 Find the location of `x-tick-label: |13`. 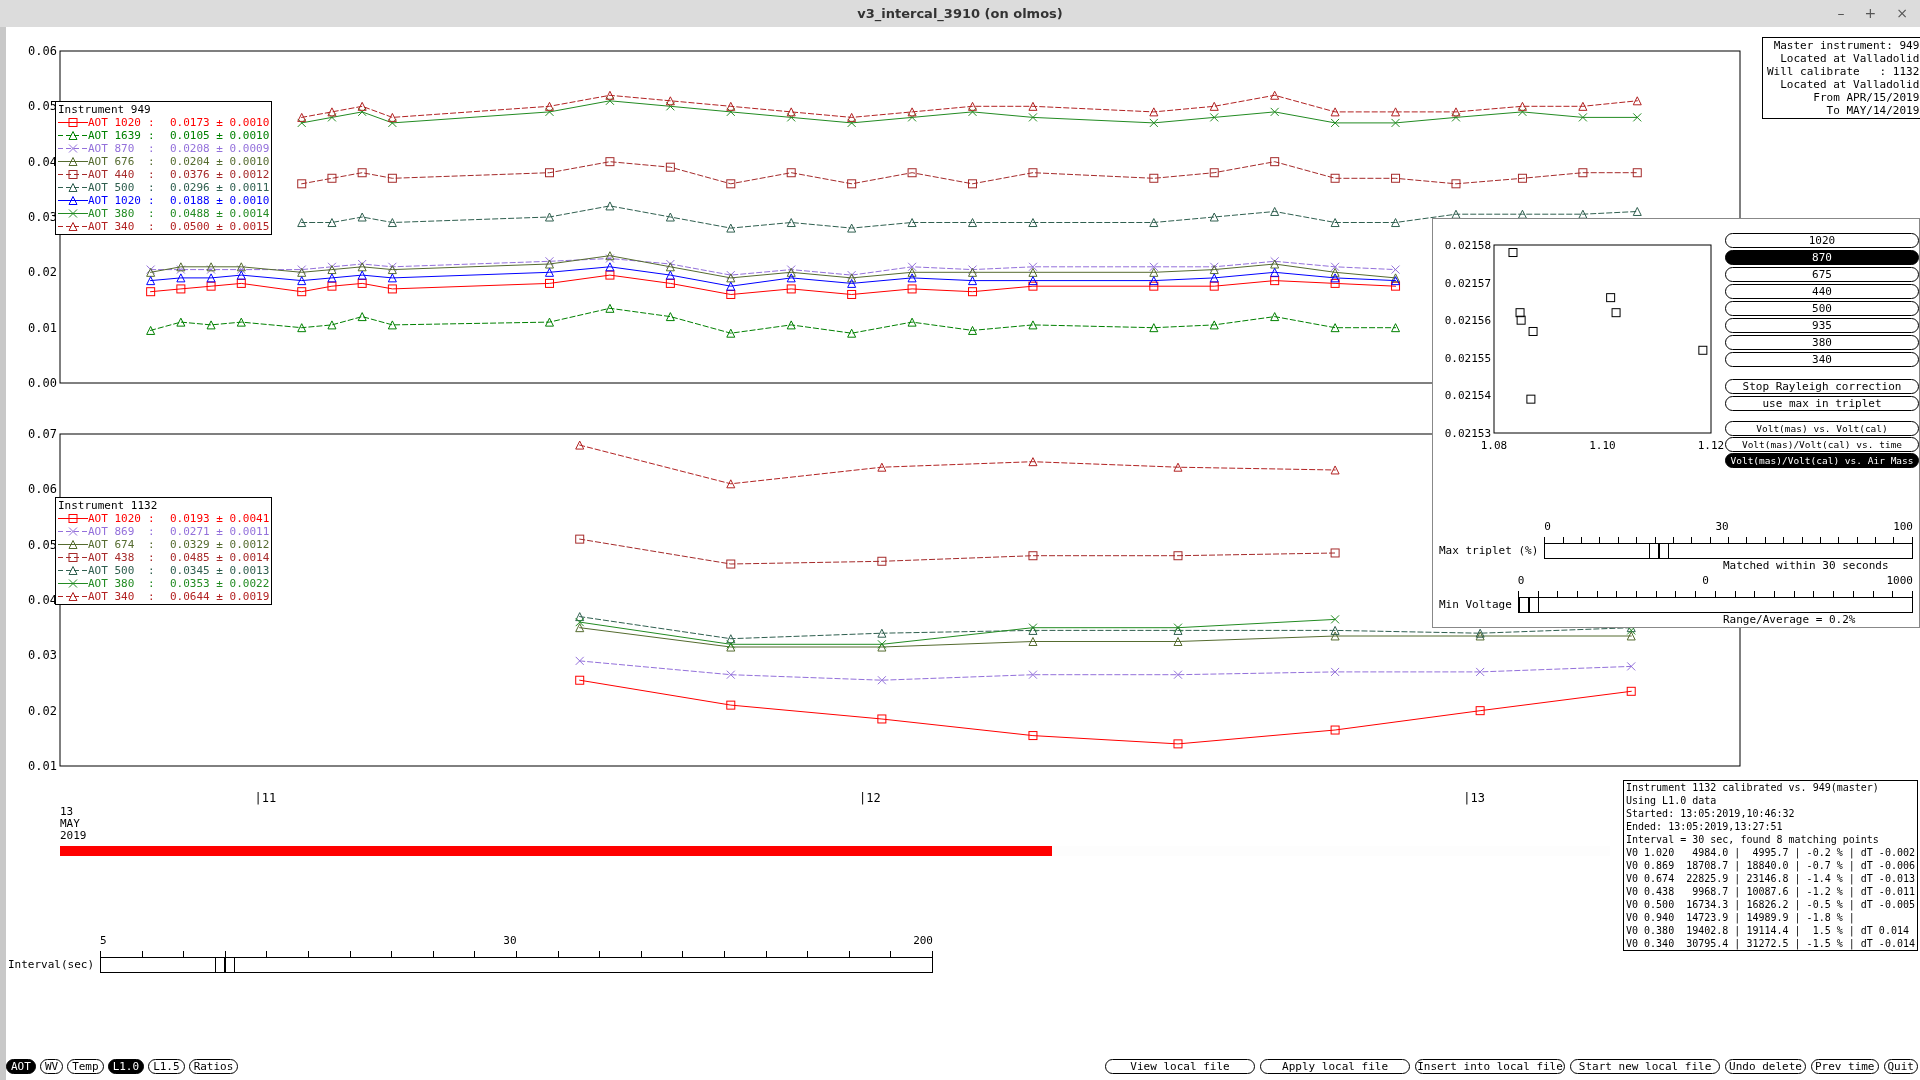

x-tick-label: |13 is located at coordinates (1474, 798).